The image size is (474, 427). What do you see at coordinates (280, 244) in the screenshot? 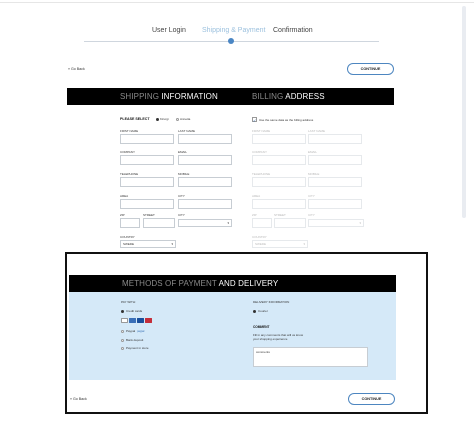
I see `billing-country-select: SWEDE ▾` at bounding box center [280, 244].